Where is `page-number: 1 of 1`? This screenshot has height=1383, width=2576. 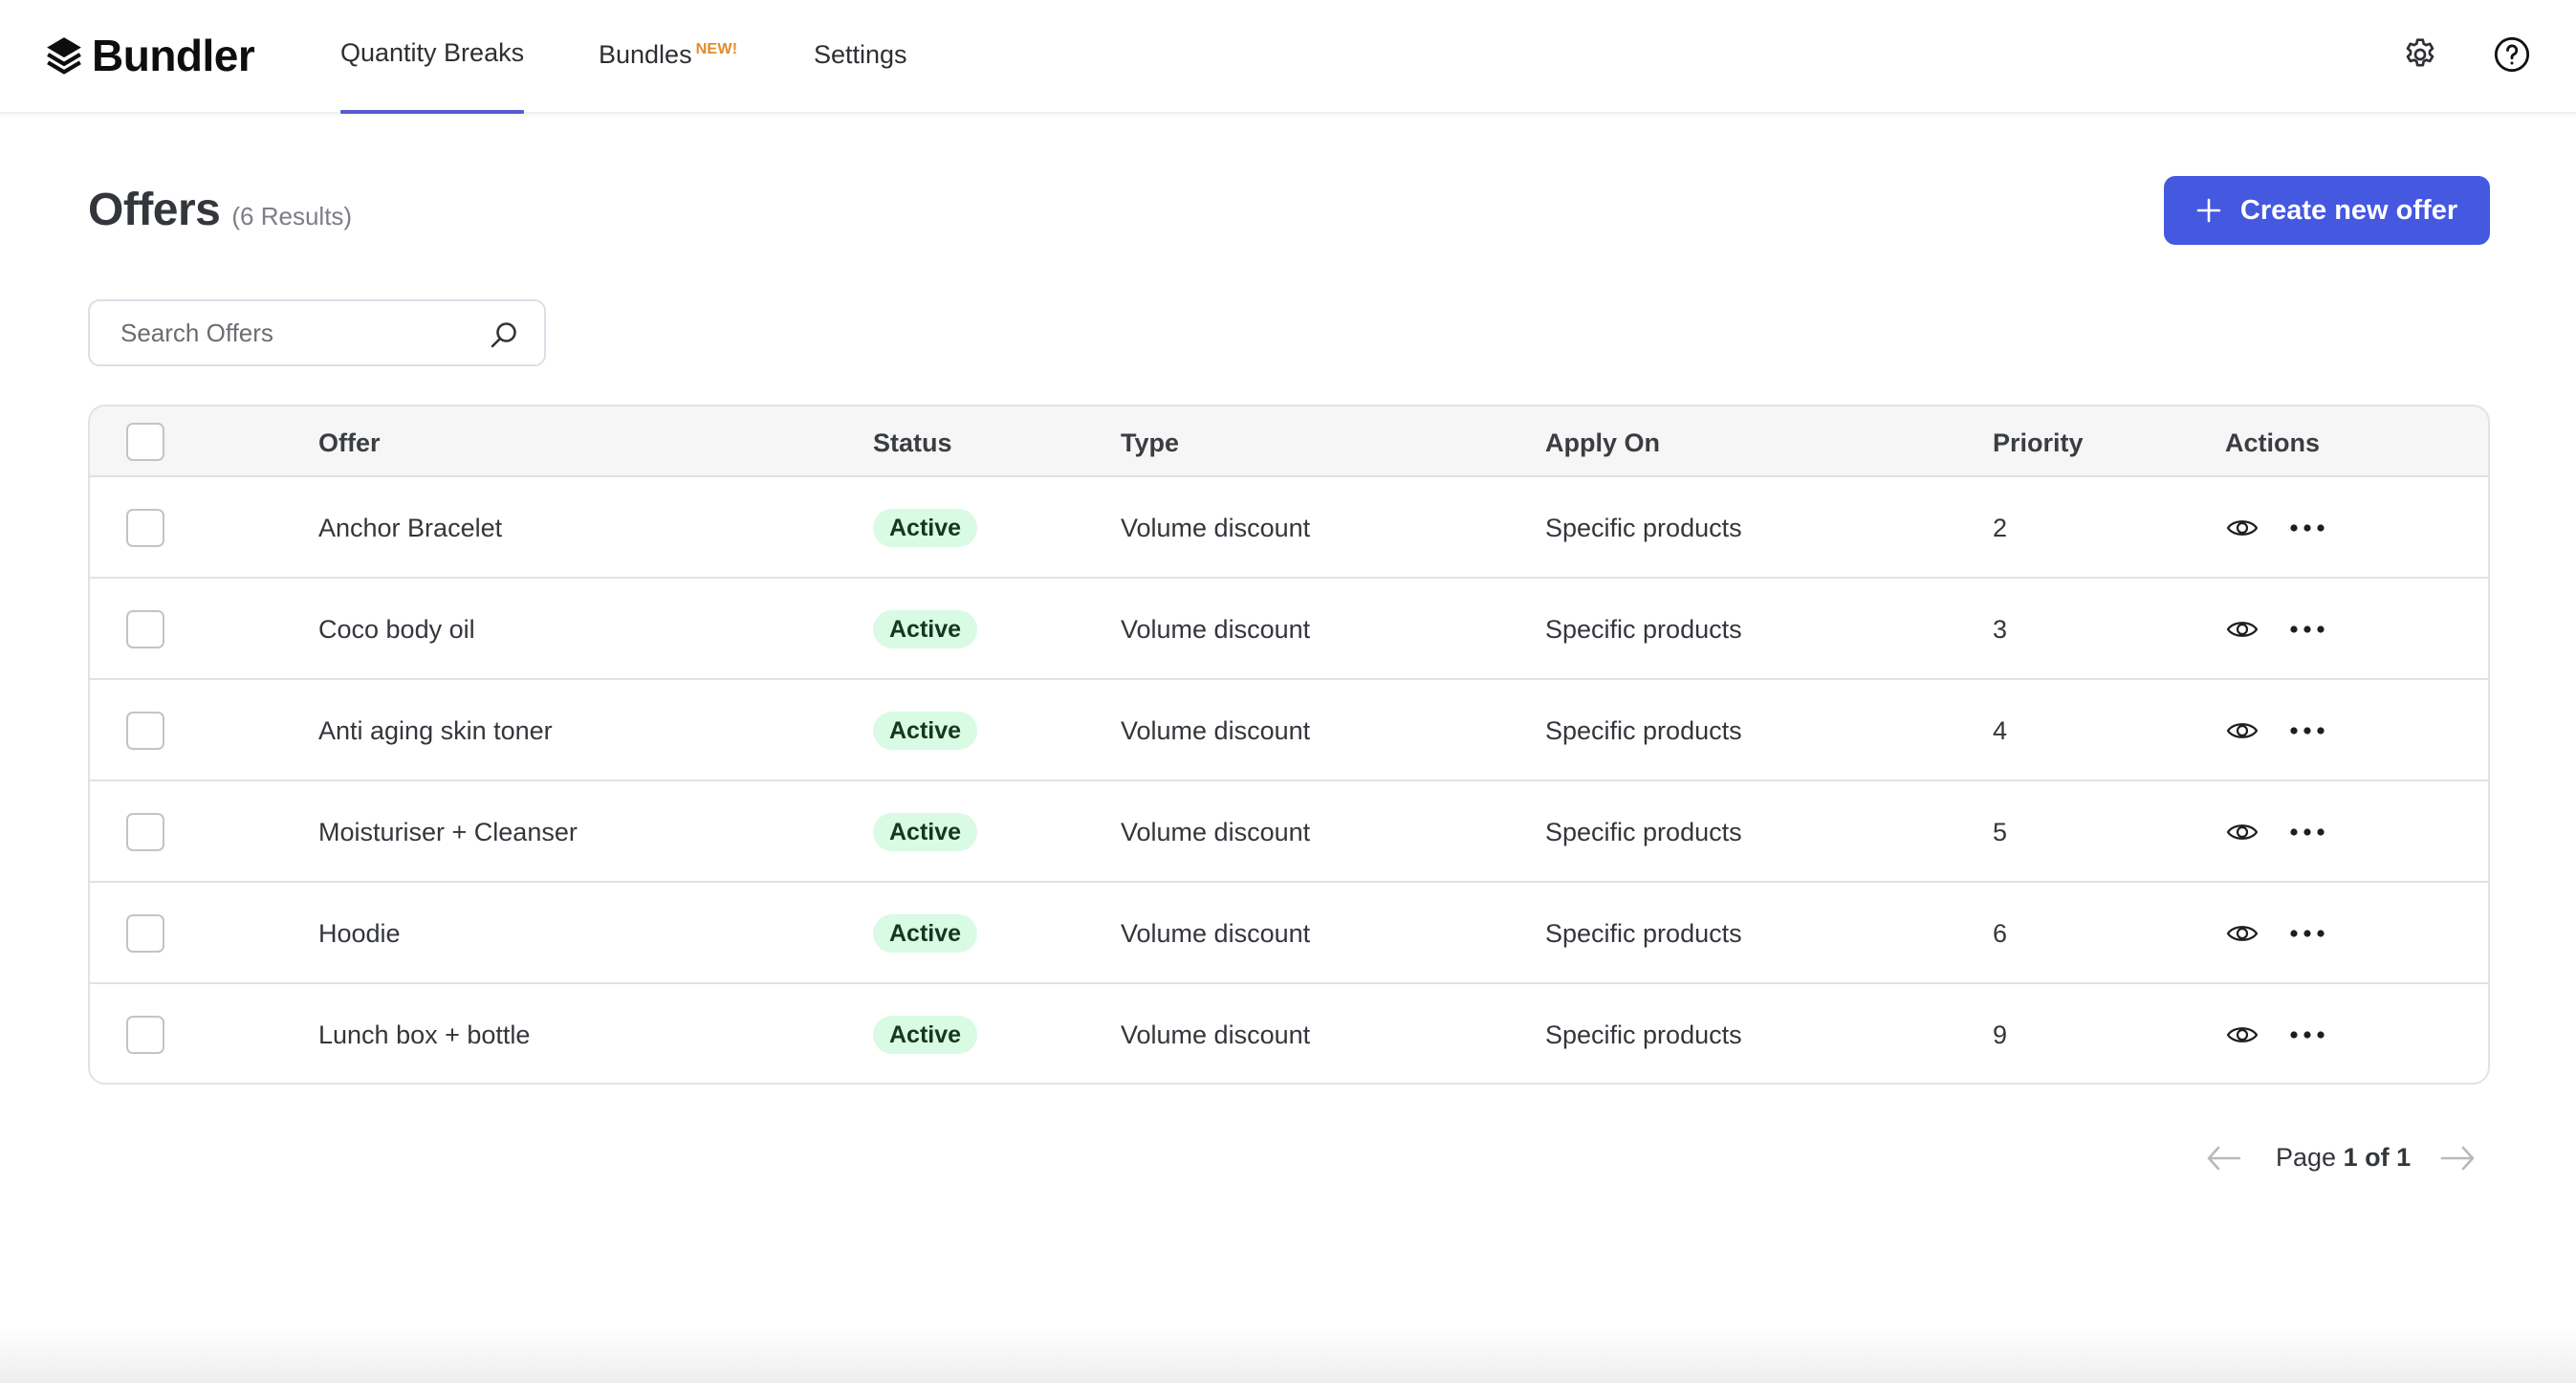
page-number: 1 of 1 is located at coordinates (2377, 1157).